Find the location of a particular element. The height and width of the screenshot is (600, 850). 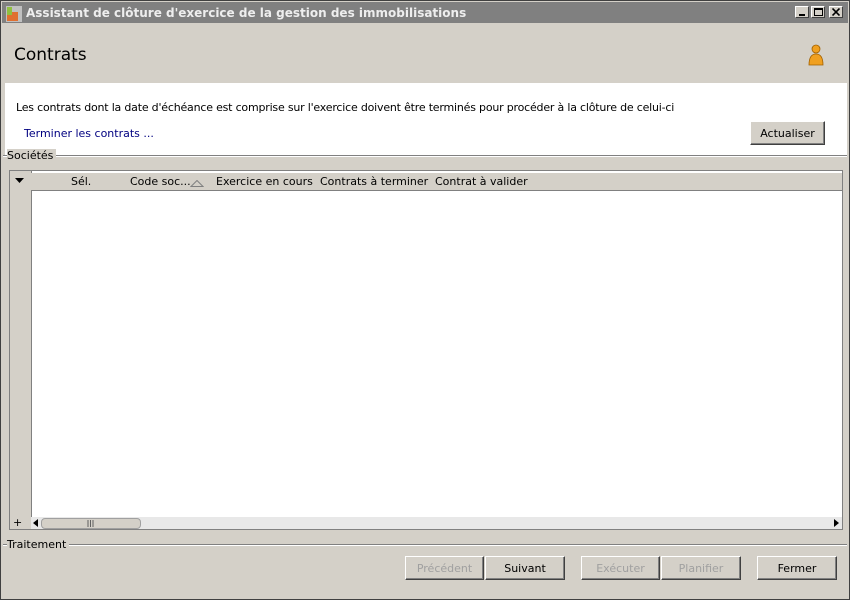

app-icon is located at coordinates (14, 14).